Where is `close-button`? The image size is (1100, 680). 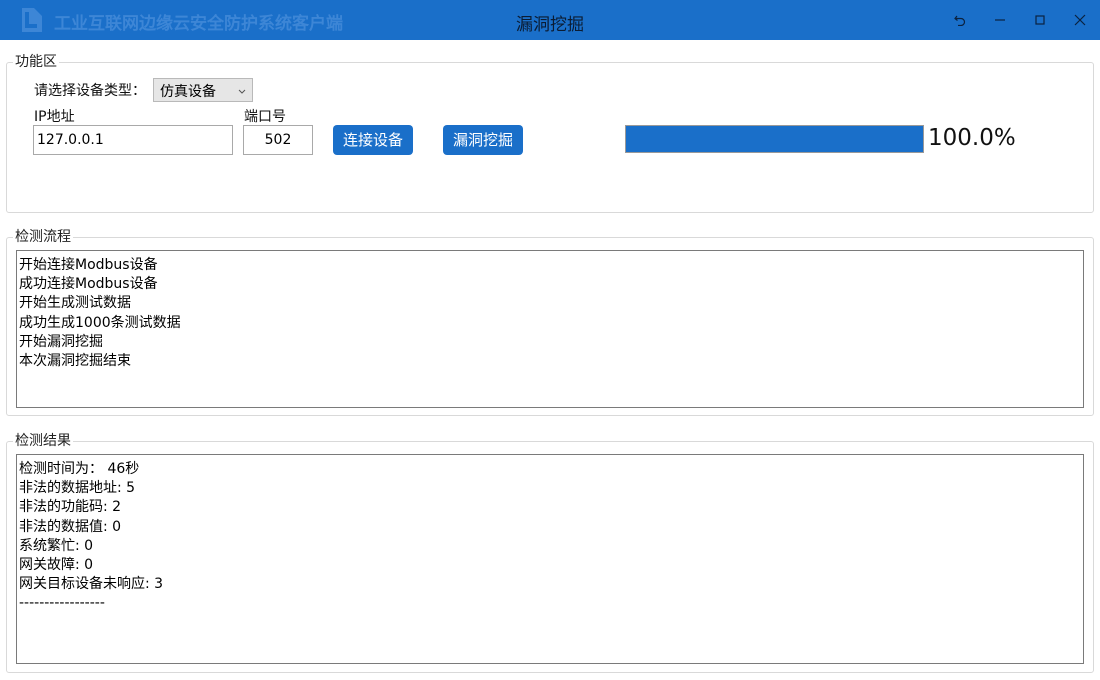
close-button is located at coordinates (1080, 20).